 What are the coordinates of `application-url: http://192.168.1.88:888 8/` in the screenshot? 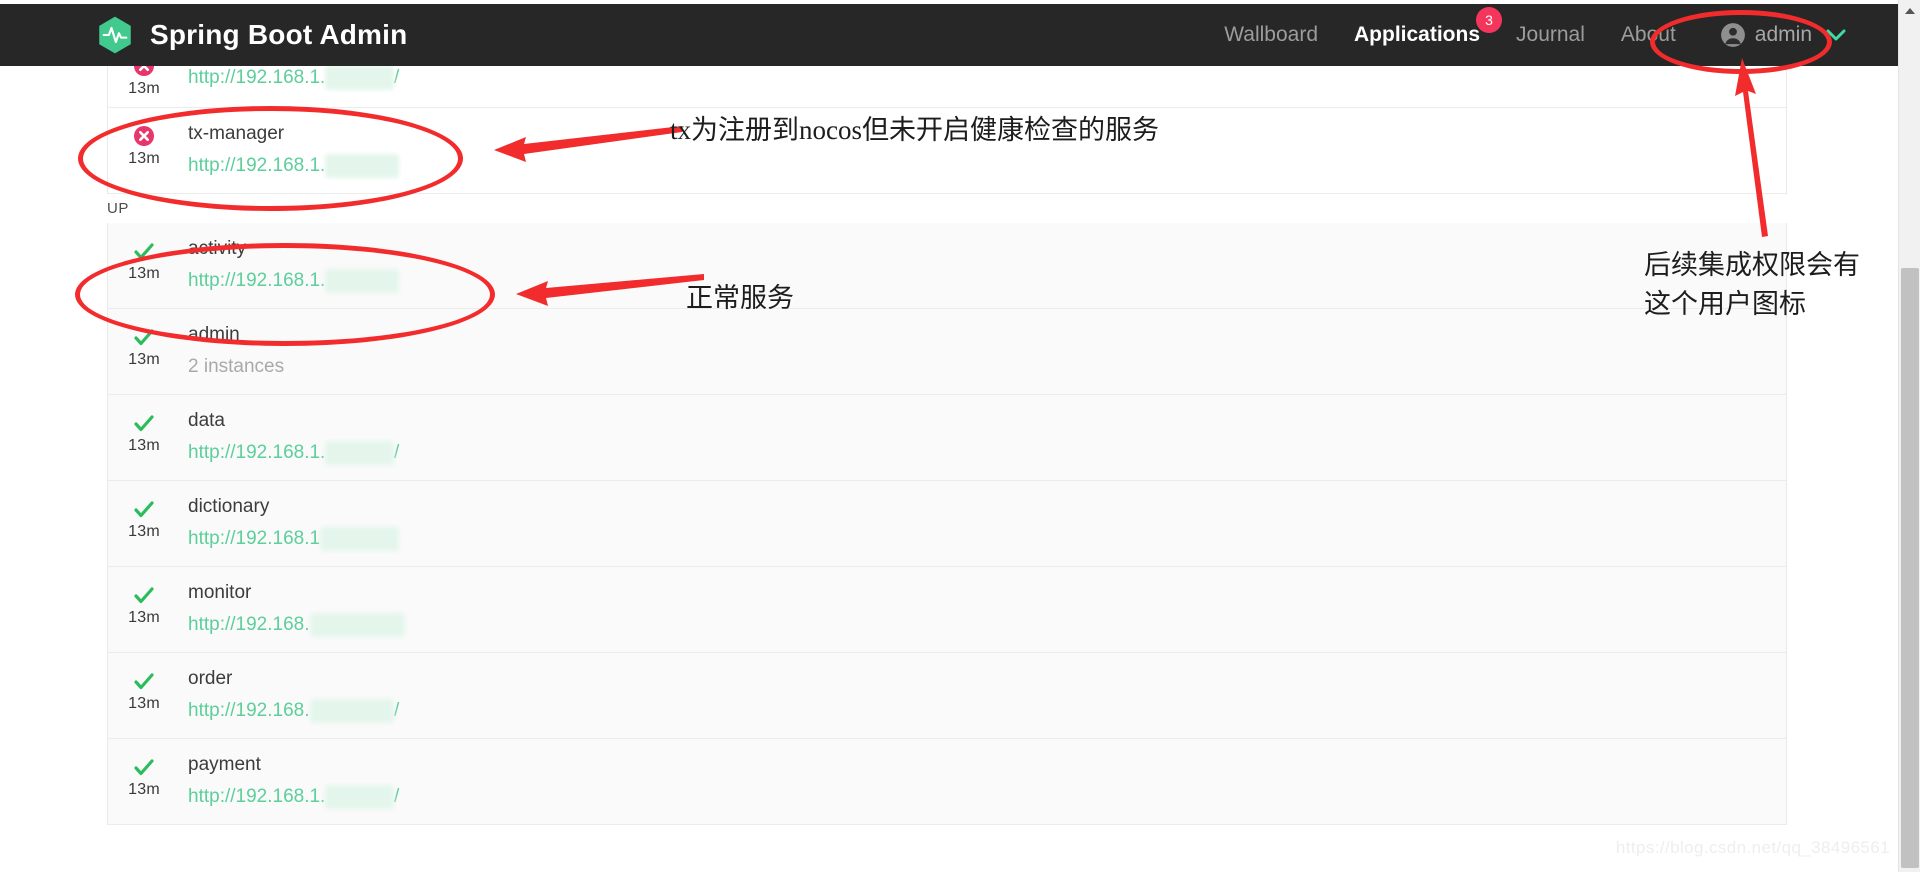 It's located at (296, 625).